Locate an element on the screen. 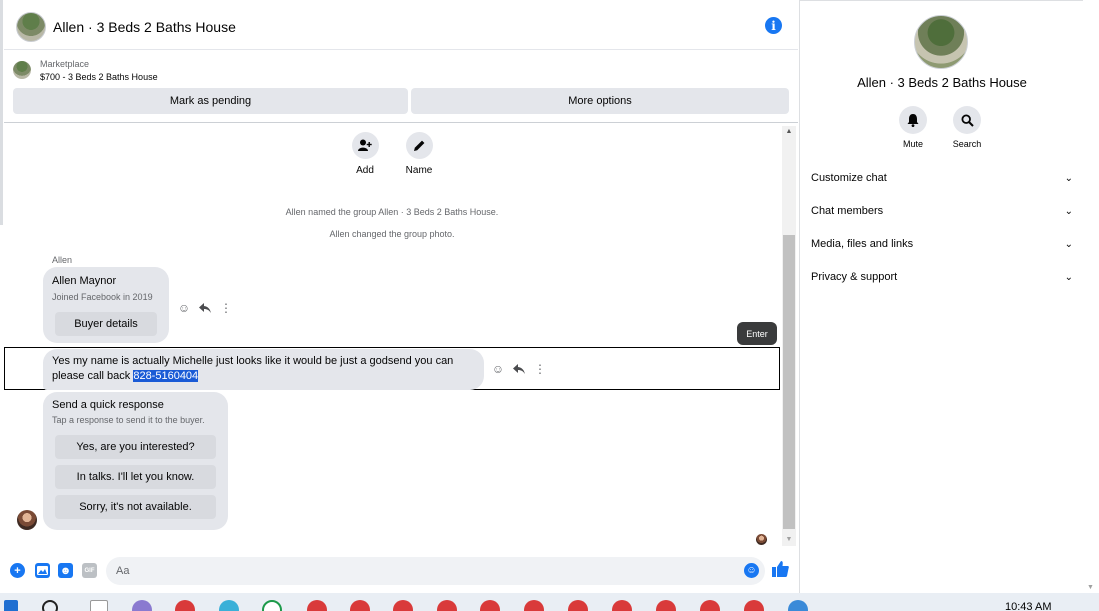  chat-title: Allen · 3 Beds 2 Baths House is located at coordinates (144, 27).